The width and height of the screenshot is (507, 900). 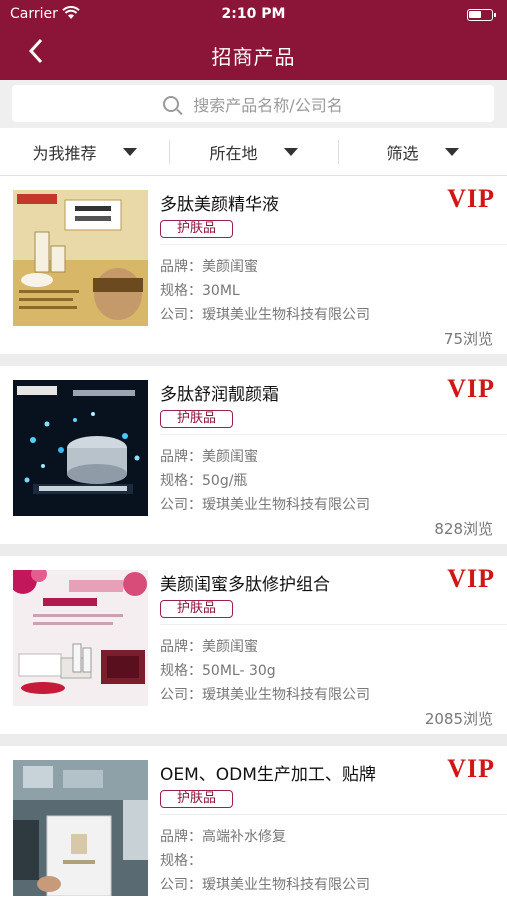 I want to click on battery-icon, so click(x=481, y=15).